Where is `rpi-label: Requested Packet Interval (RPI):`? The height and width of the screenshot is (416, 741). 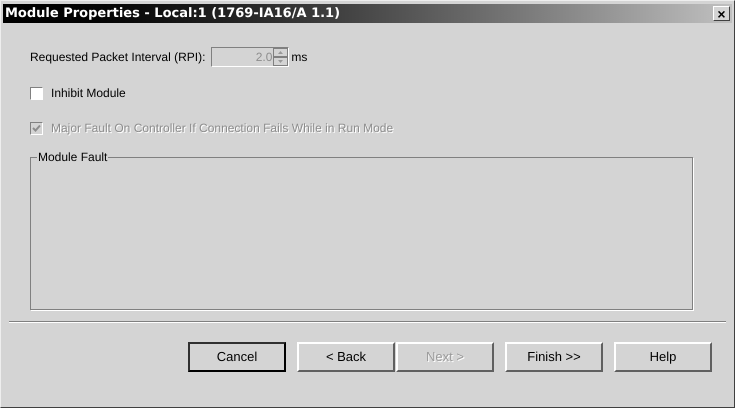 rpi-label: Requested Packet Interval (RPI): is located at coordinates (118, 57).